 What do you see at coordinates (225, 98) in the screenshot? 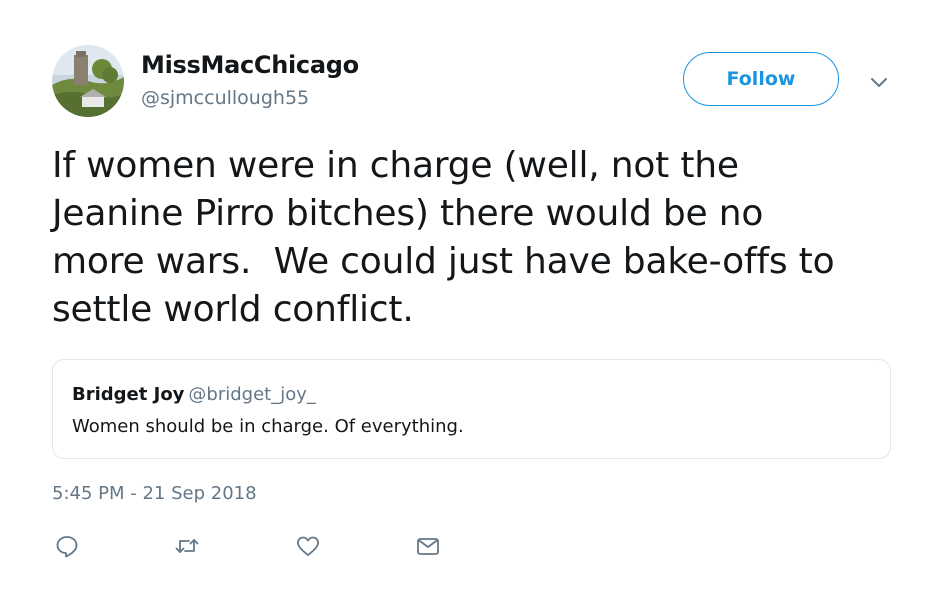
I see `author-handle: @sjmccullough55` at bounding box center [225, 98].